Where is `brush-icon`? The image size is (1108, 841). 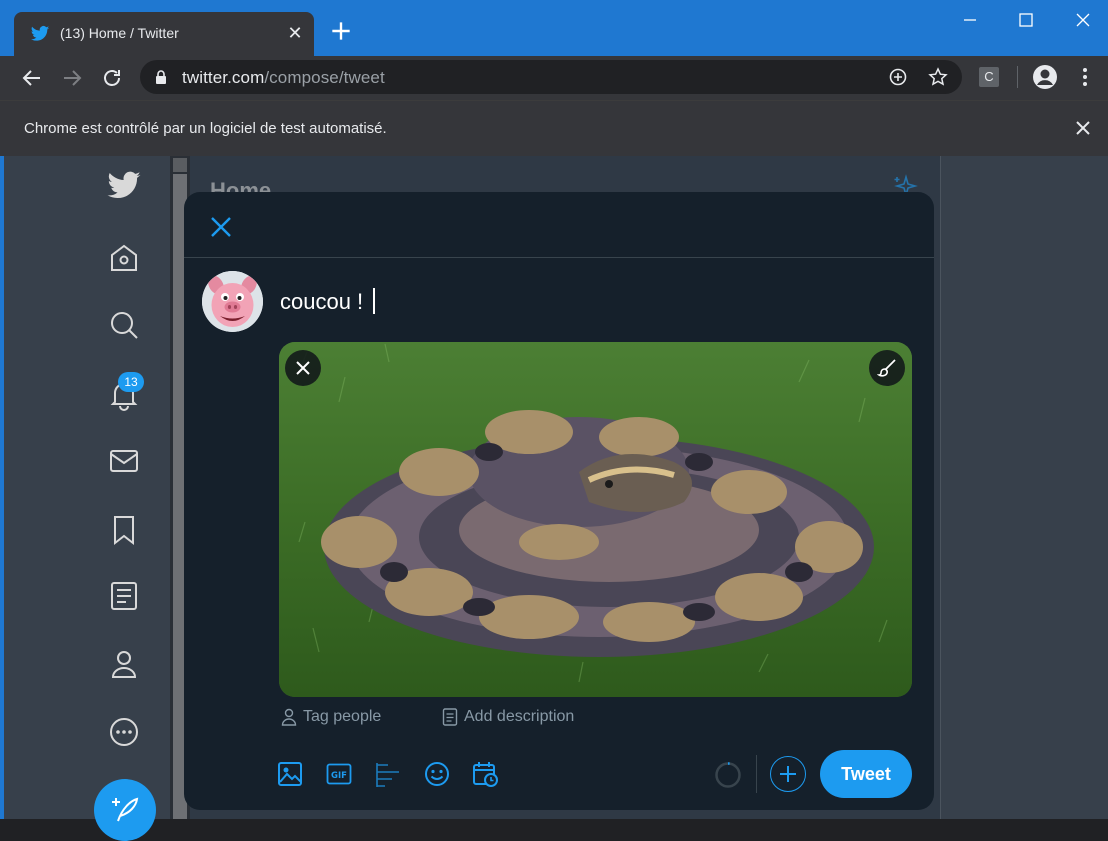
brush-icon is located at coordinates (886, 368).